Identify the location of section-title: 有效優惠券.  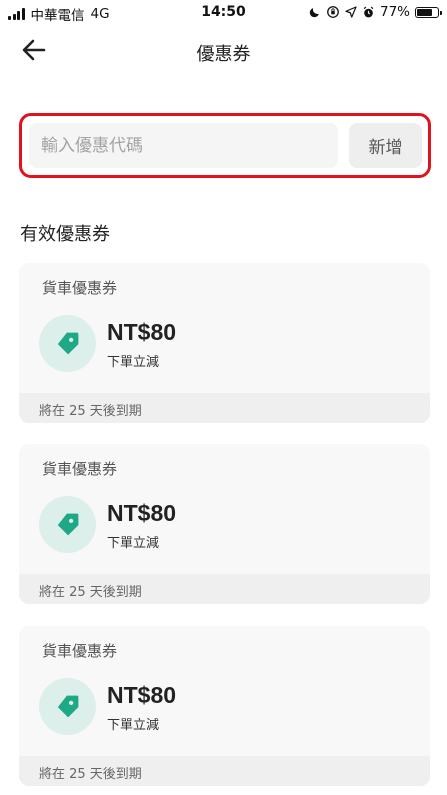
(65, 234).